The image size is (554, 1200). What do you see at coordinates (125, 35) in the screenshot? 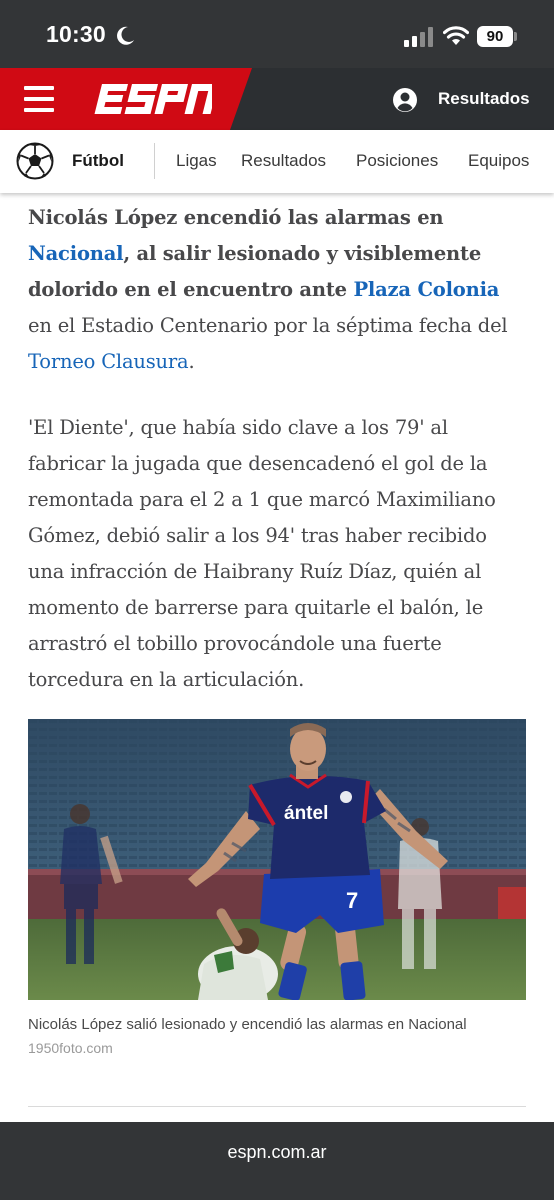
I see `moon-icon` at bounding box center [125, 35].